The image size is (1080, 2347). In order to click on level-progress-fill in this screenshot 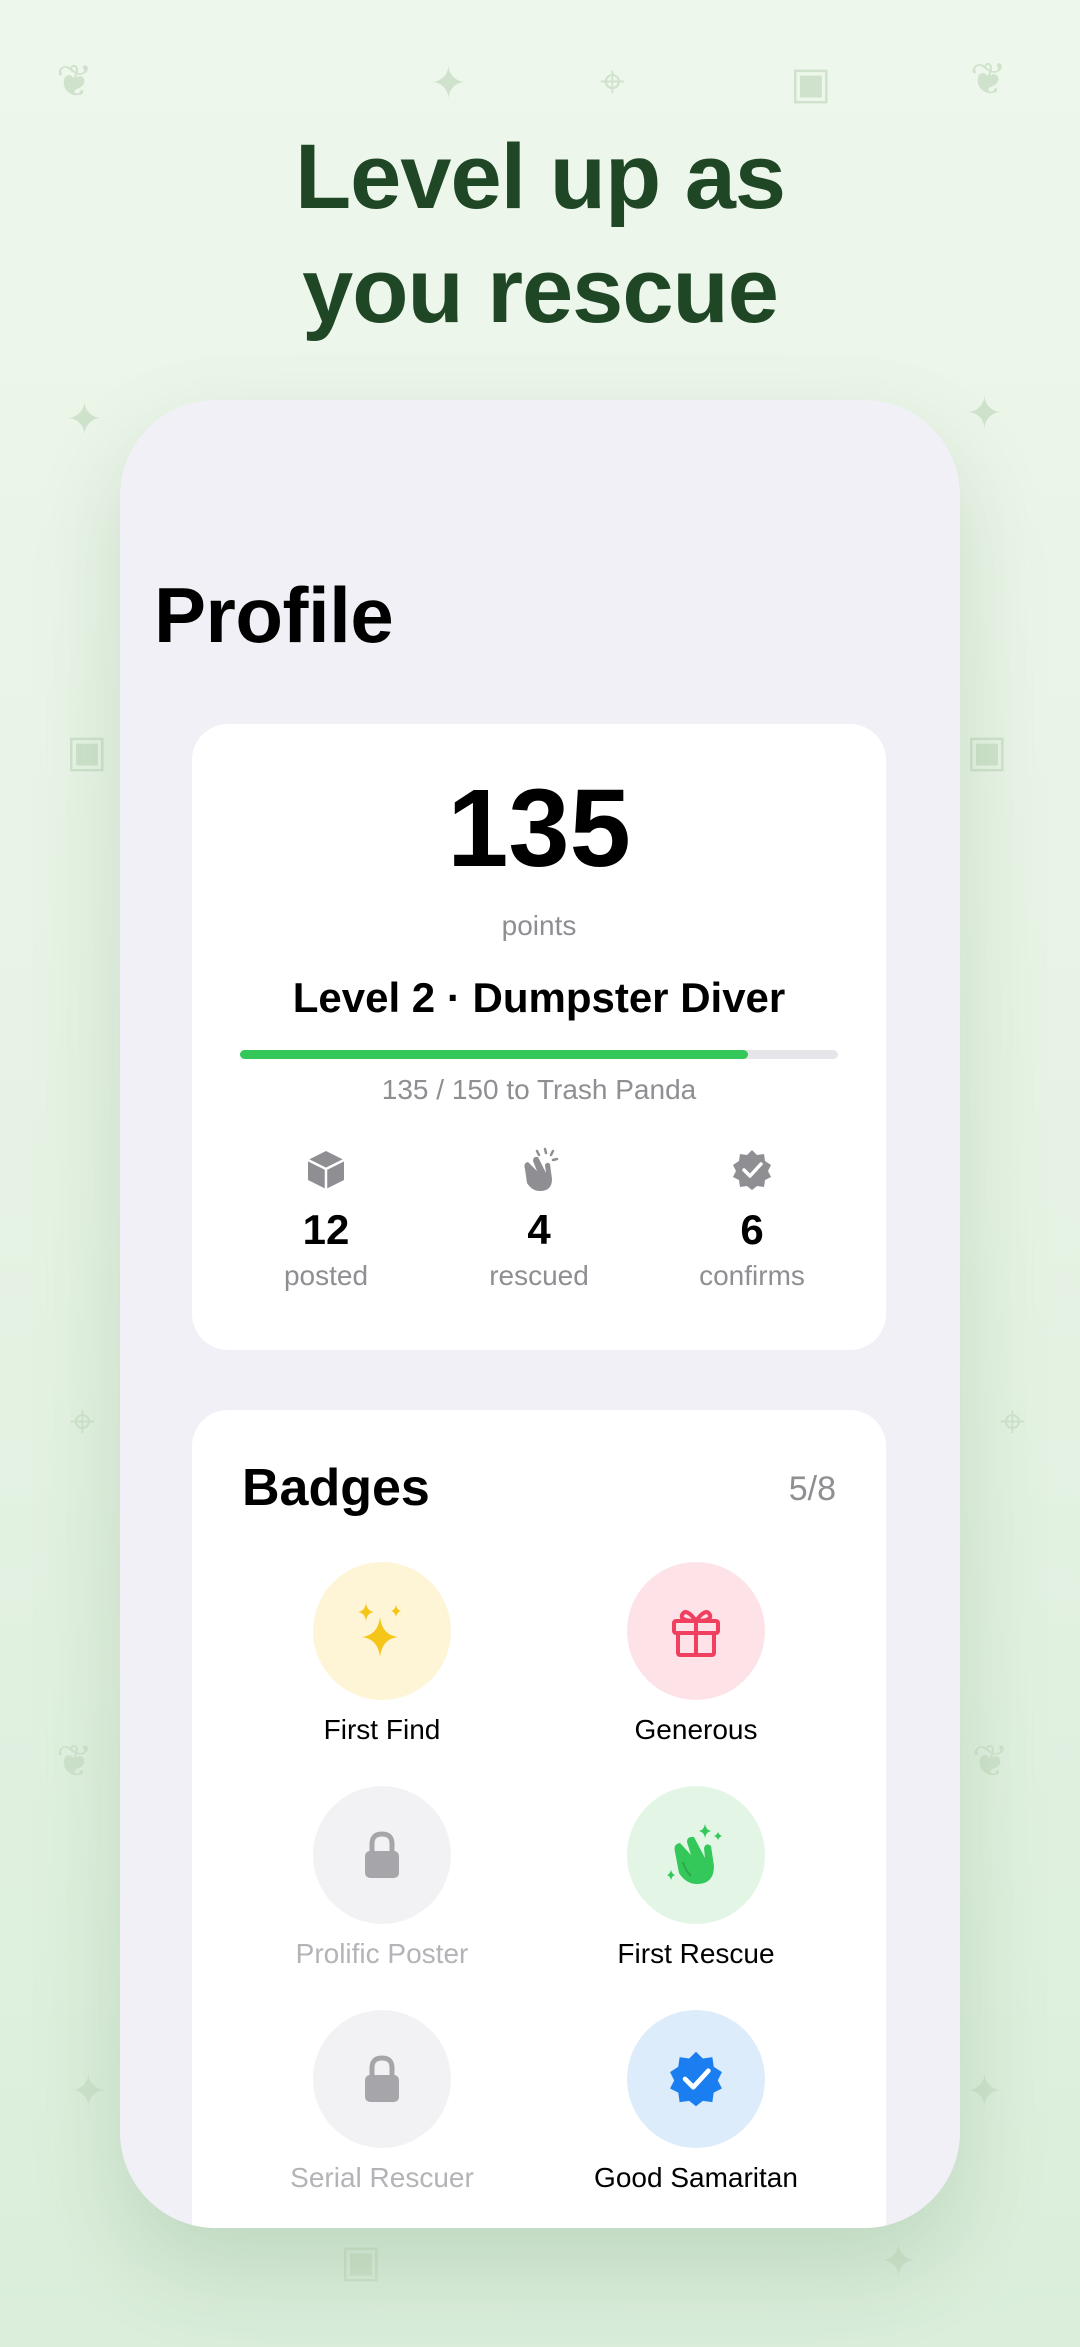, I will do `click(494, 1054)`.